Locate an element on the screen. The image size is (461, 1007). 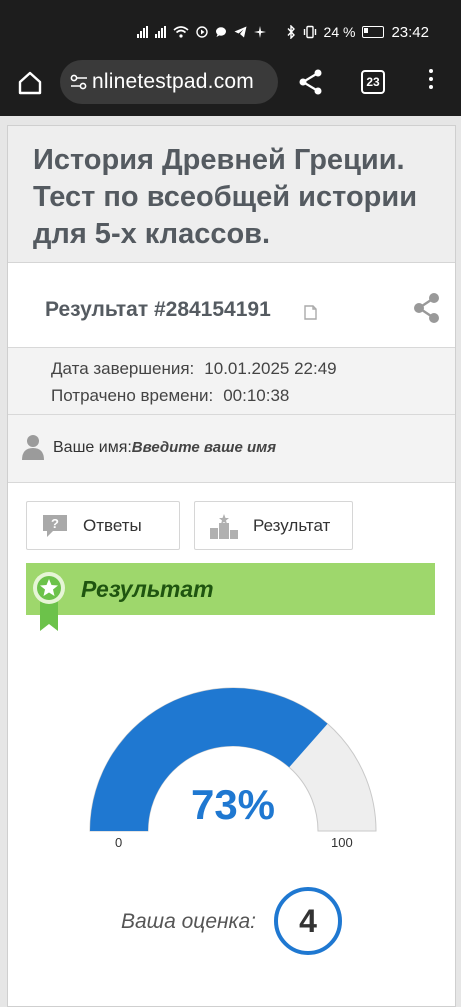
gauge-min-label: 0 is located at coordinates (119, 842).